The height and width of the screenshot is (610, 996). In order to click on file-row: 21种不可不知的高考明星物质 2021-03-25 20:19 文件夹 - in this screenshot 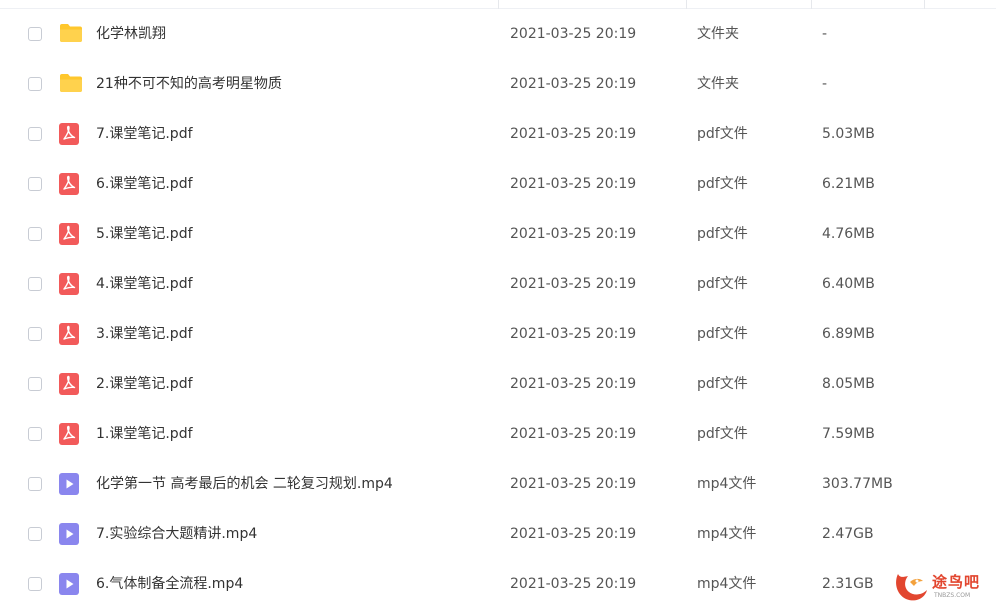, I will do `click(498, 85)`.